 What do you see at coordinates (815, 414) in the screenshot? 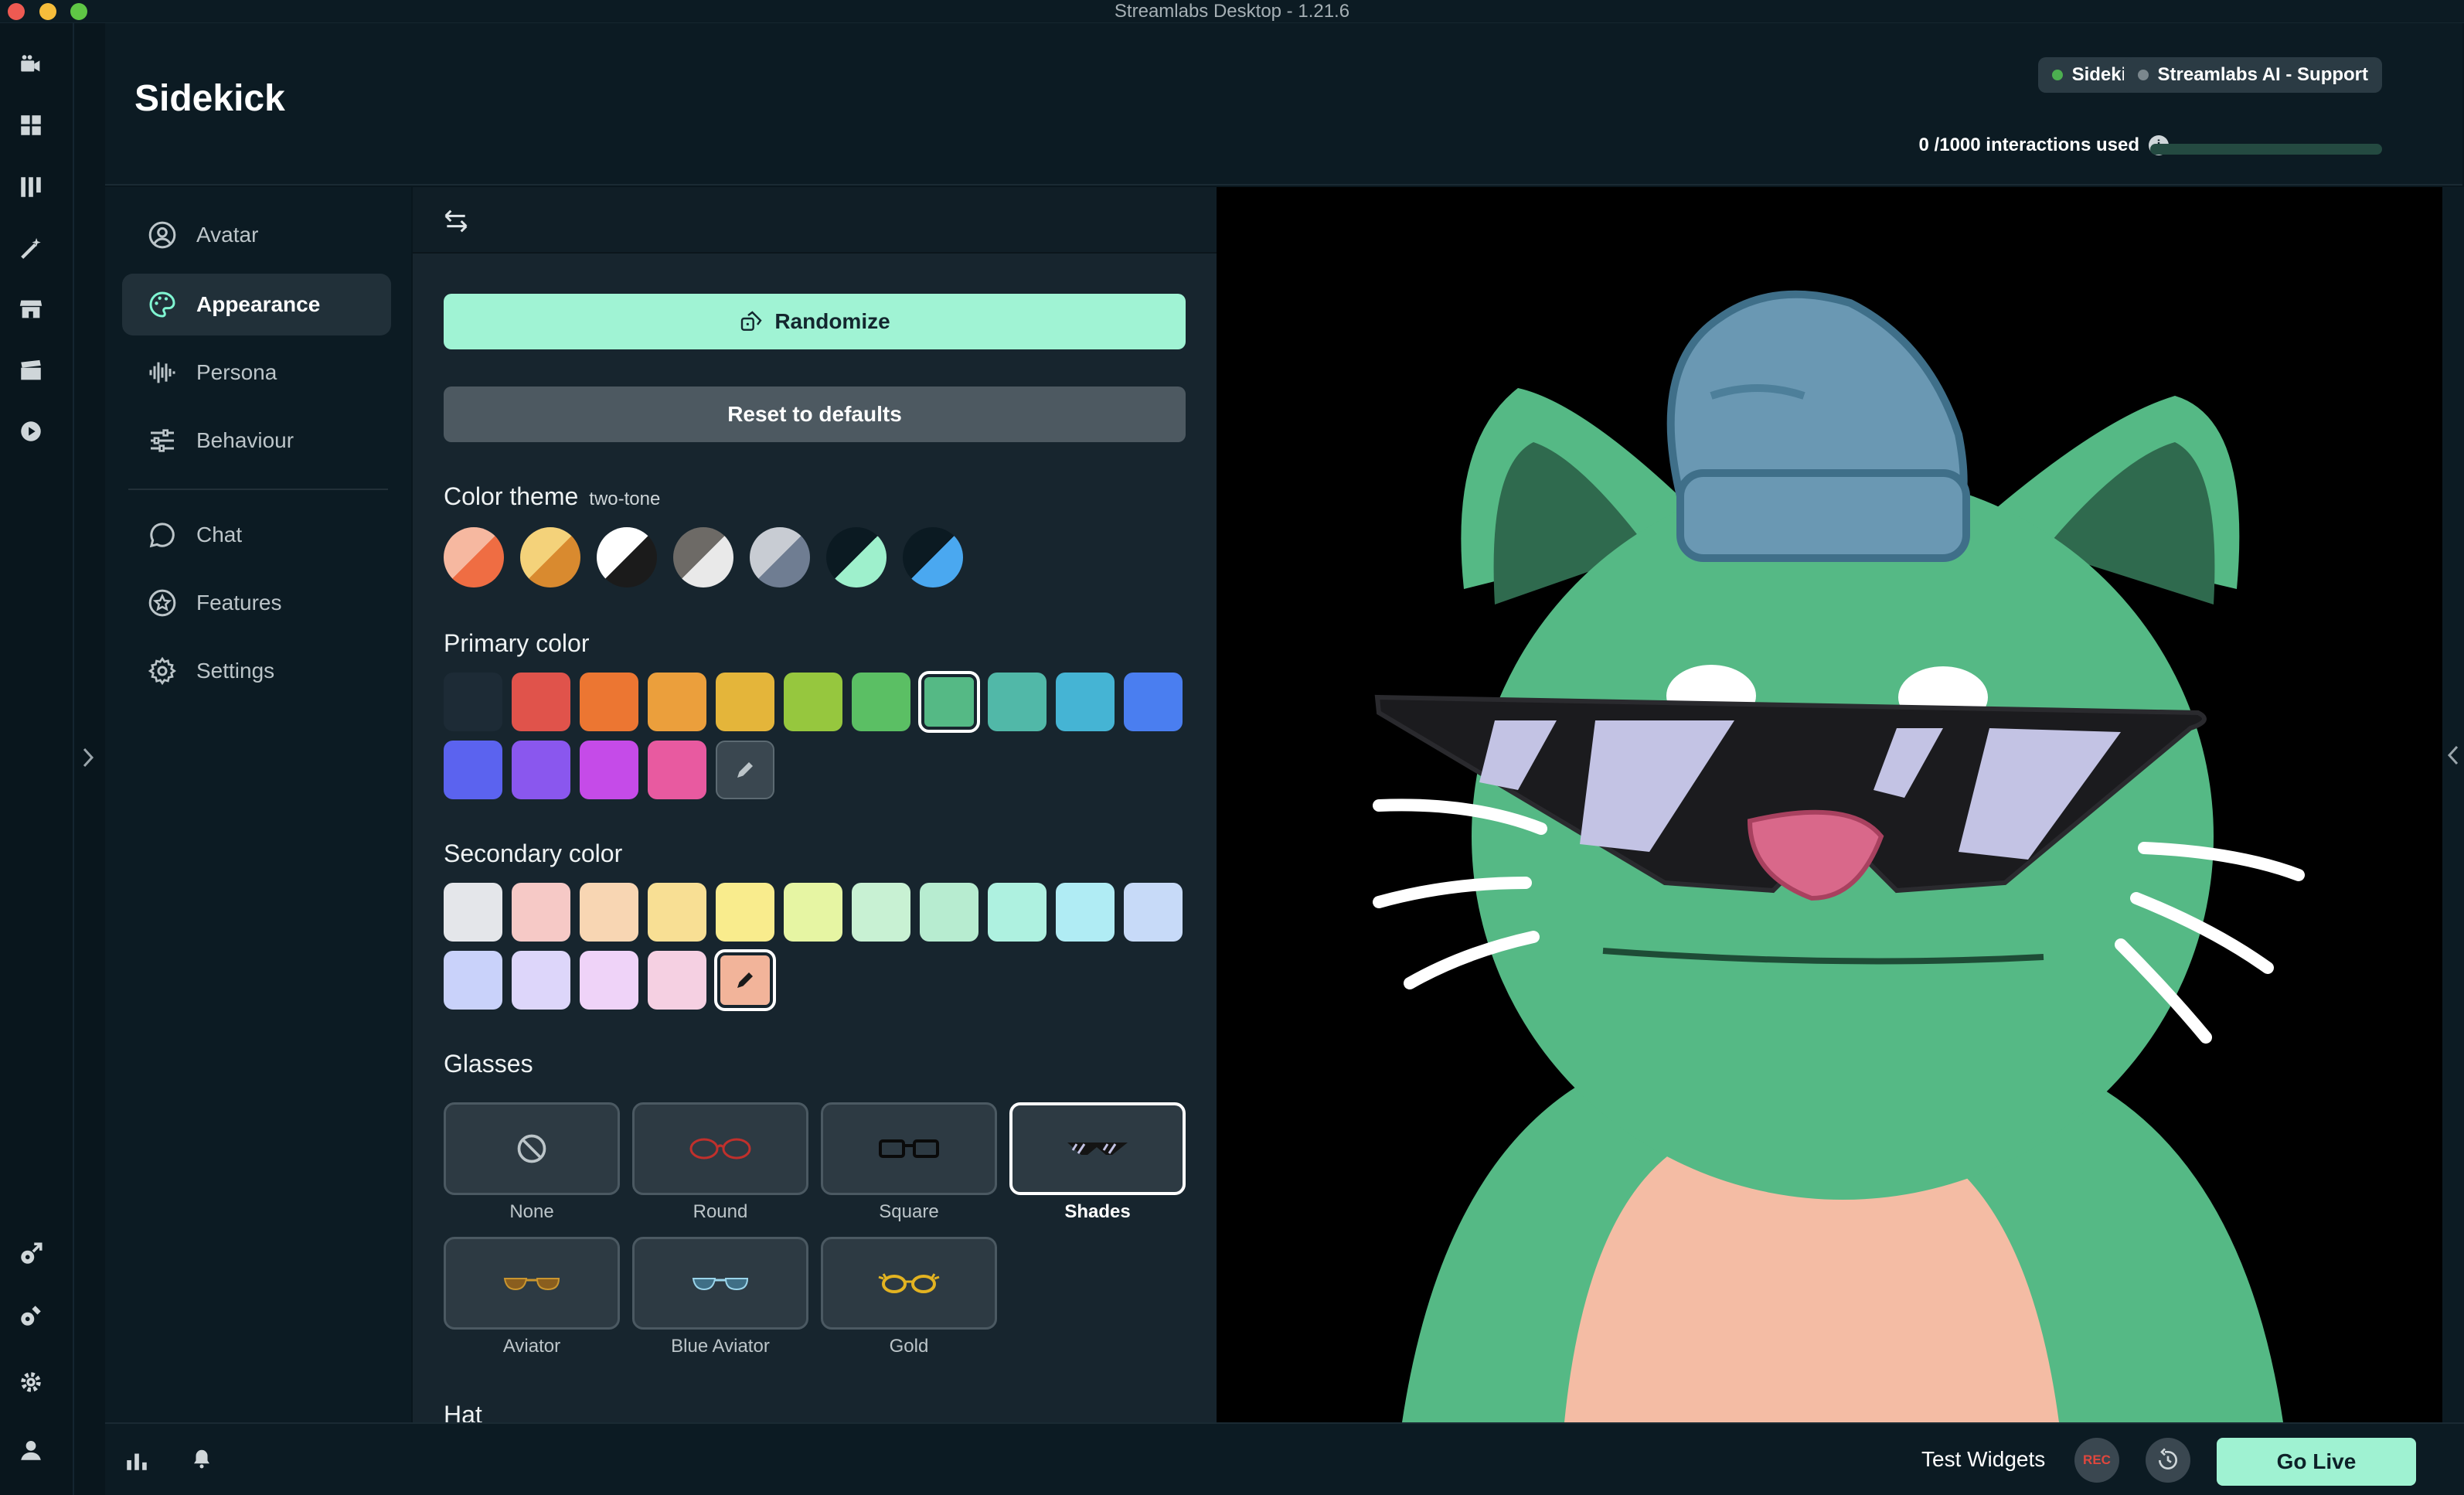
I see `reset-to-defaults-button: Reset to defaults` at bounding box center [815, 414].